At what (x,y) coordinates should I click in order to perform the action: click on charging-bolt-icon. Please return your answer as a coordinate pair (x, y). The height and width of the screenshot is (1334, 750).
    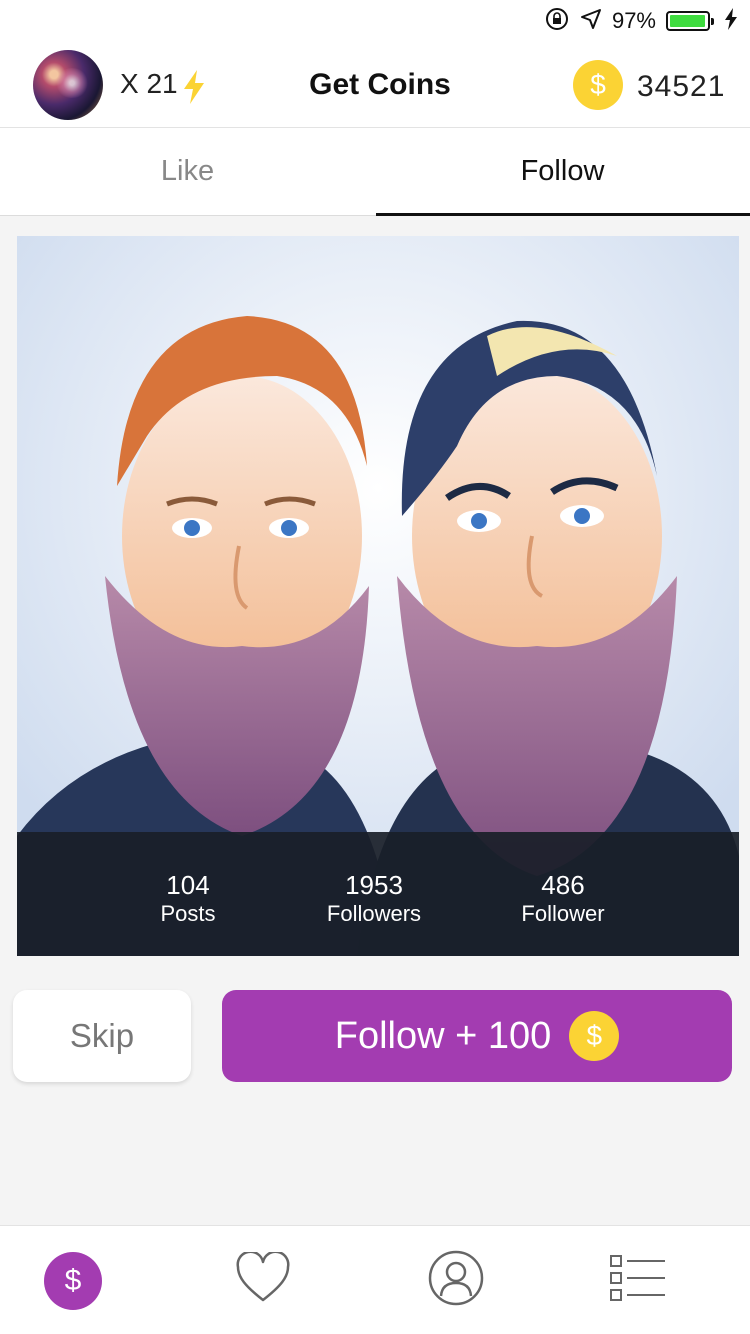
    Looking at the image, I should click on (731, 21).